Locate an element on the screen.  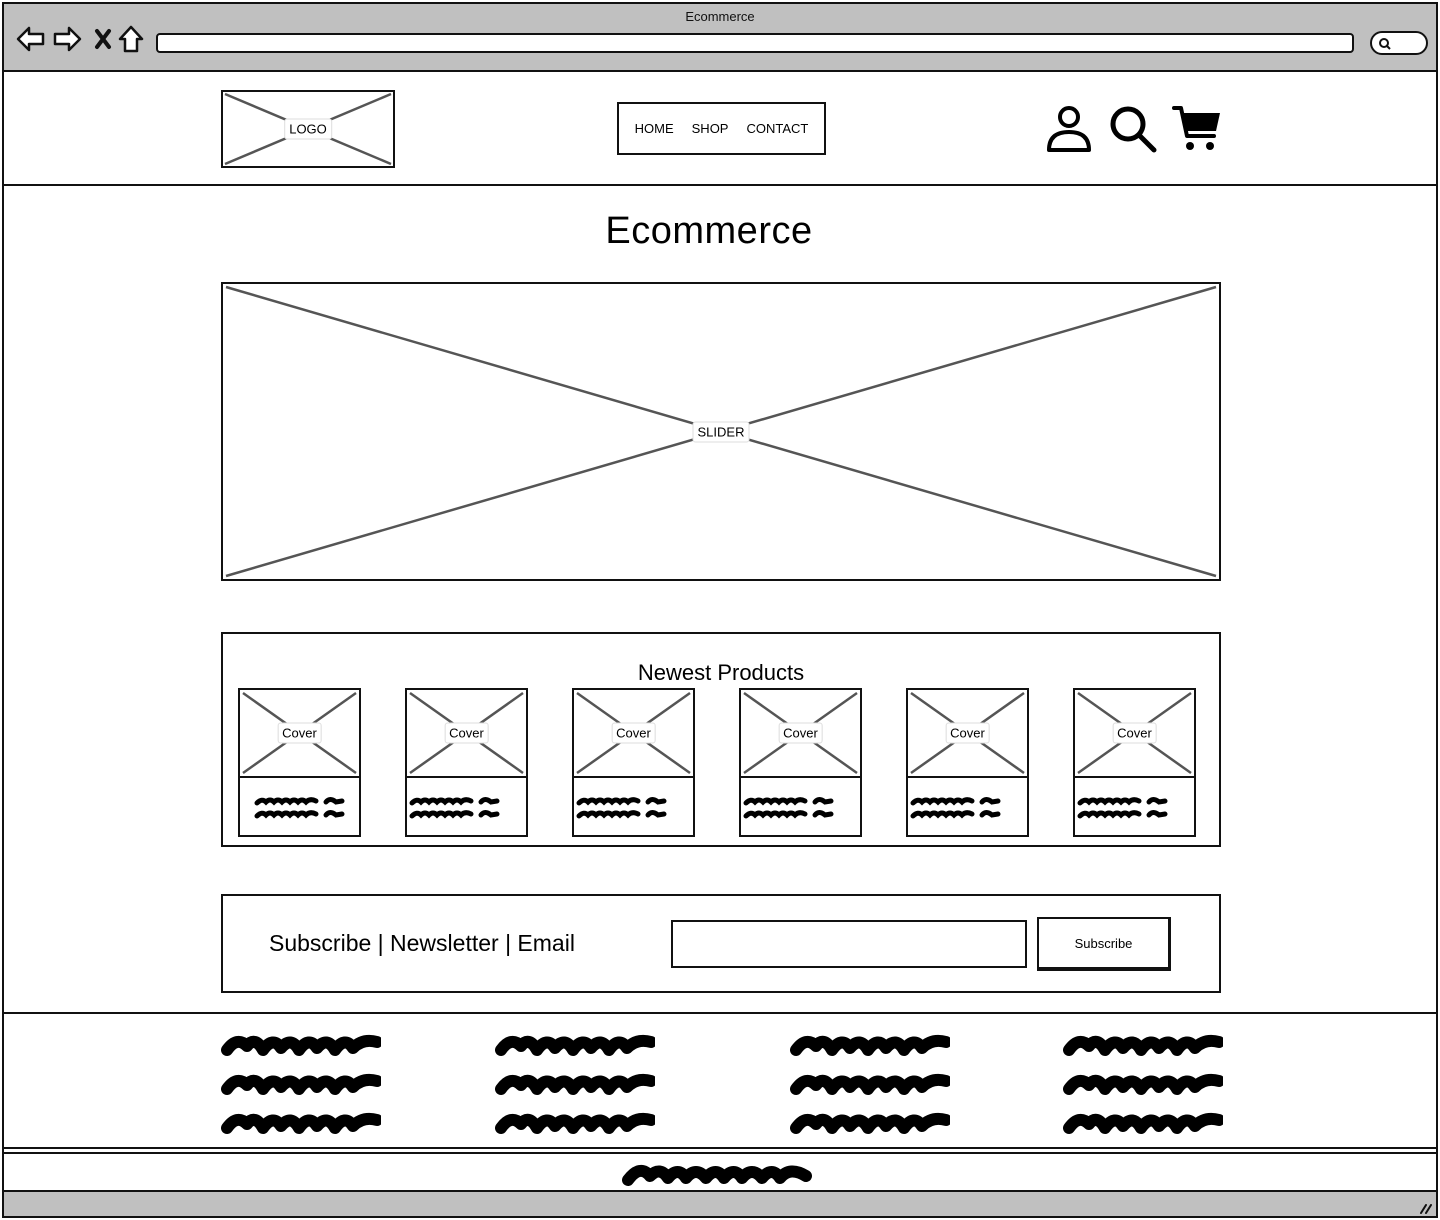
cart-button is located at coordinates (1197, 129).